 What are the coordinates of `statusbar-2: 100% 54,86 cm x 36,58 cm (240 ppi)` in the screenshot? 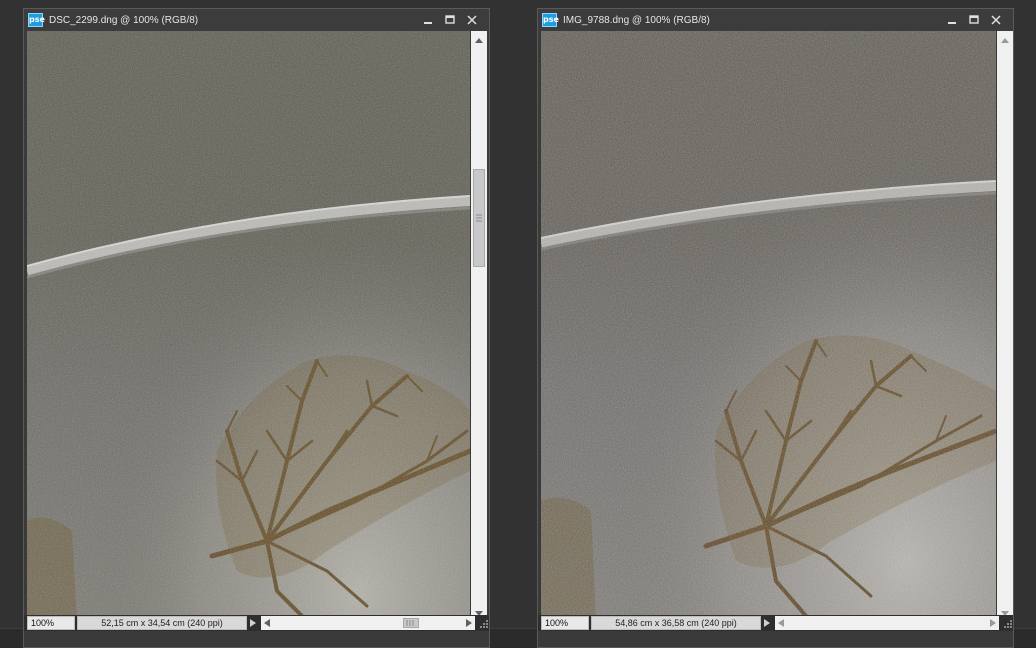 It's located at (775, 623).